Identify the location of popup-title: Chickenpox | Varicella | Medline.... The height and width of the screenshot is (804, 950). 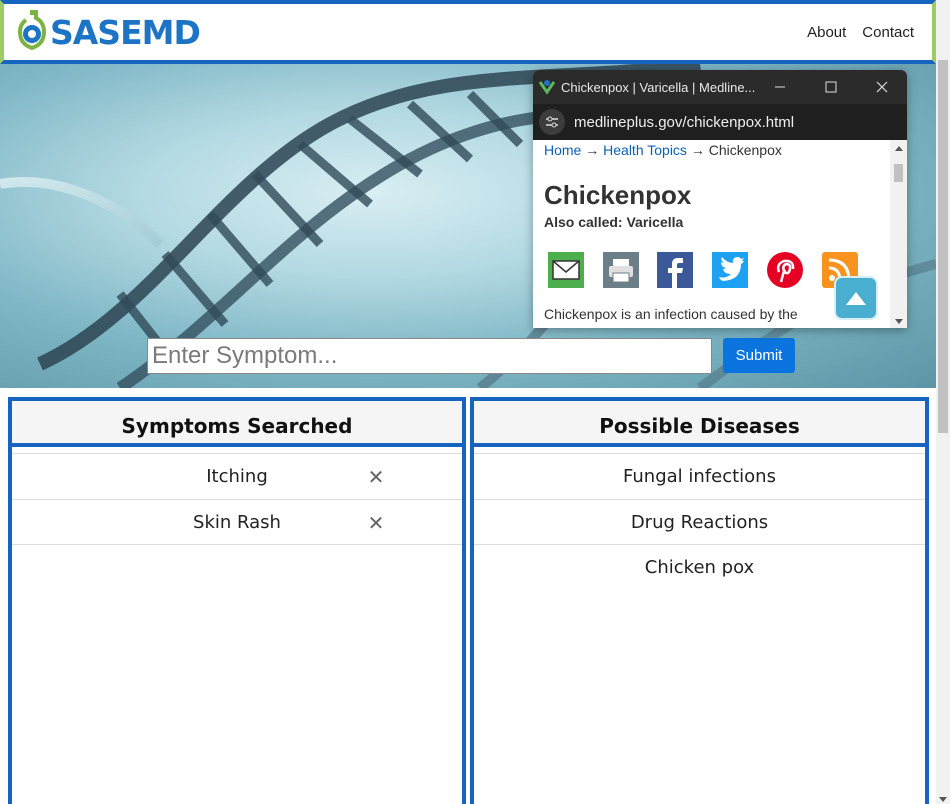
(658, 87).